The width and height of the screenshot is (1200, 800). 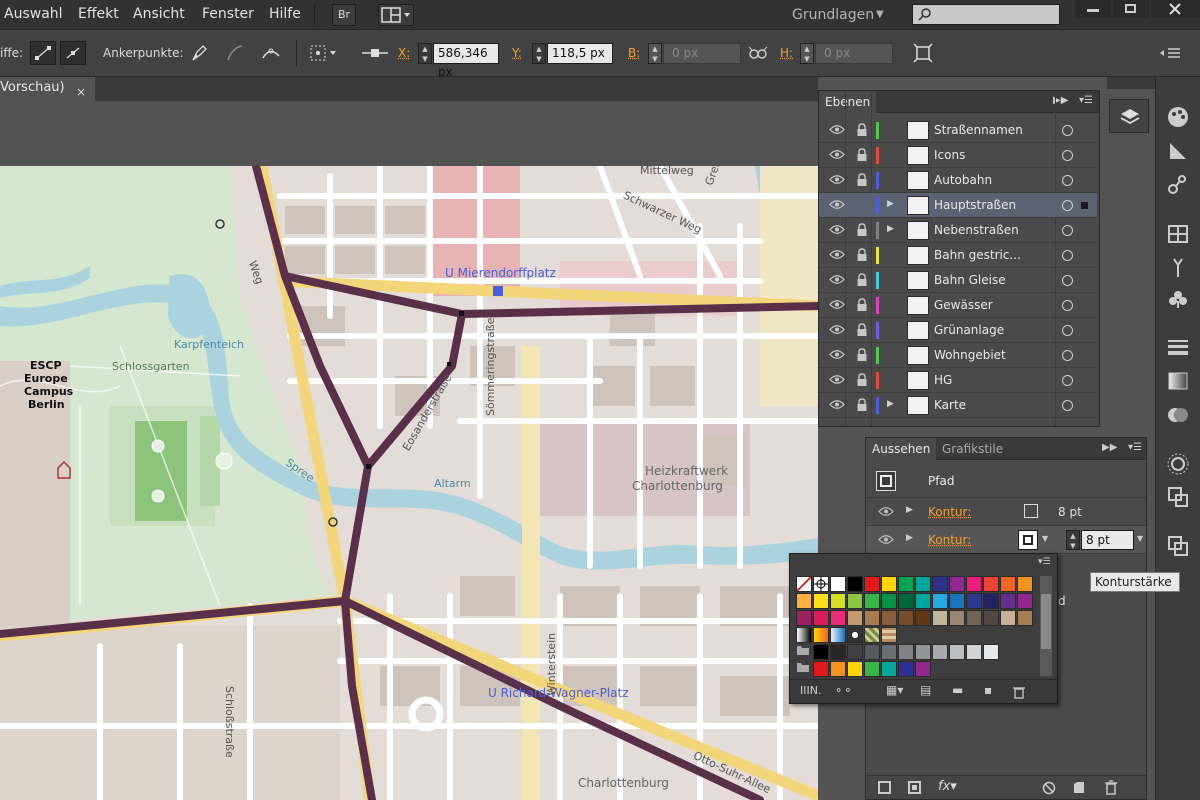 I want to click on search-input, so click(x=986, y=14).